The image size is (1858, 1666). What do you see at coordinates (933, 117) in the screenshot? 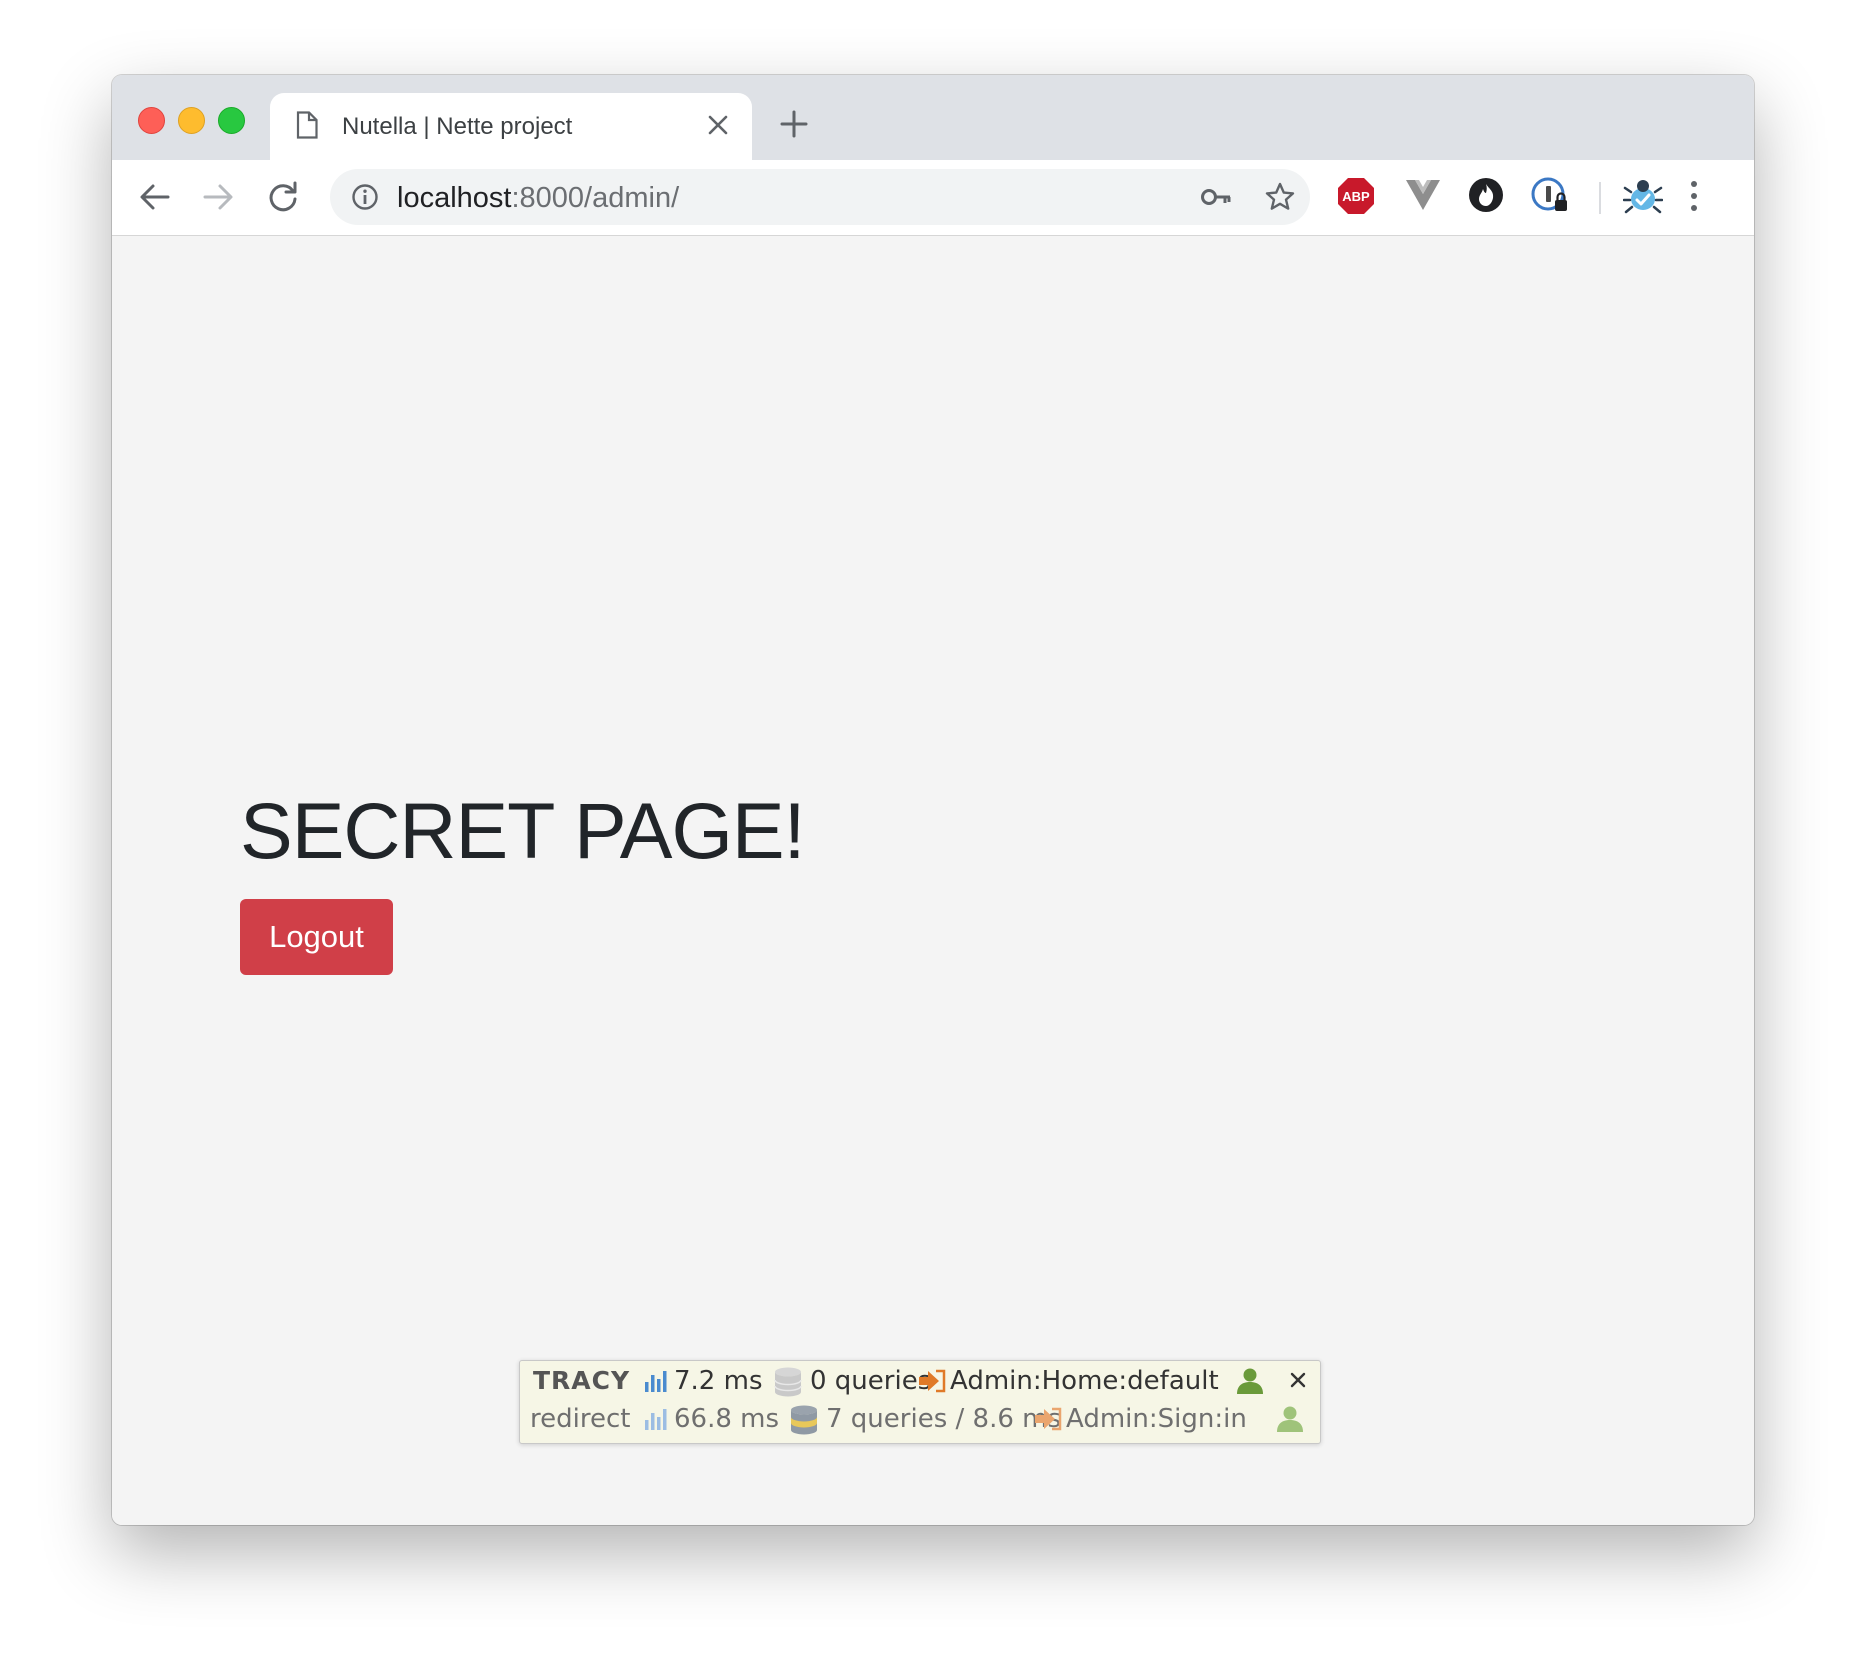
I see `tab-strip: Nutella | Nette project` at bounding box center [933, 117].